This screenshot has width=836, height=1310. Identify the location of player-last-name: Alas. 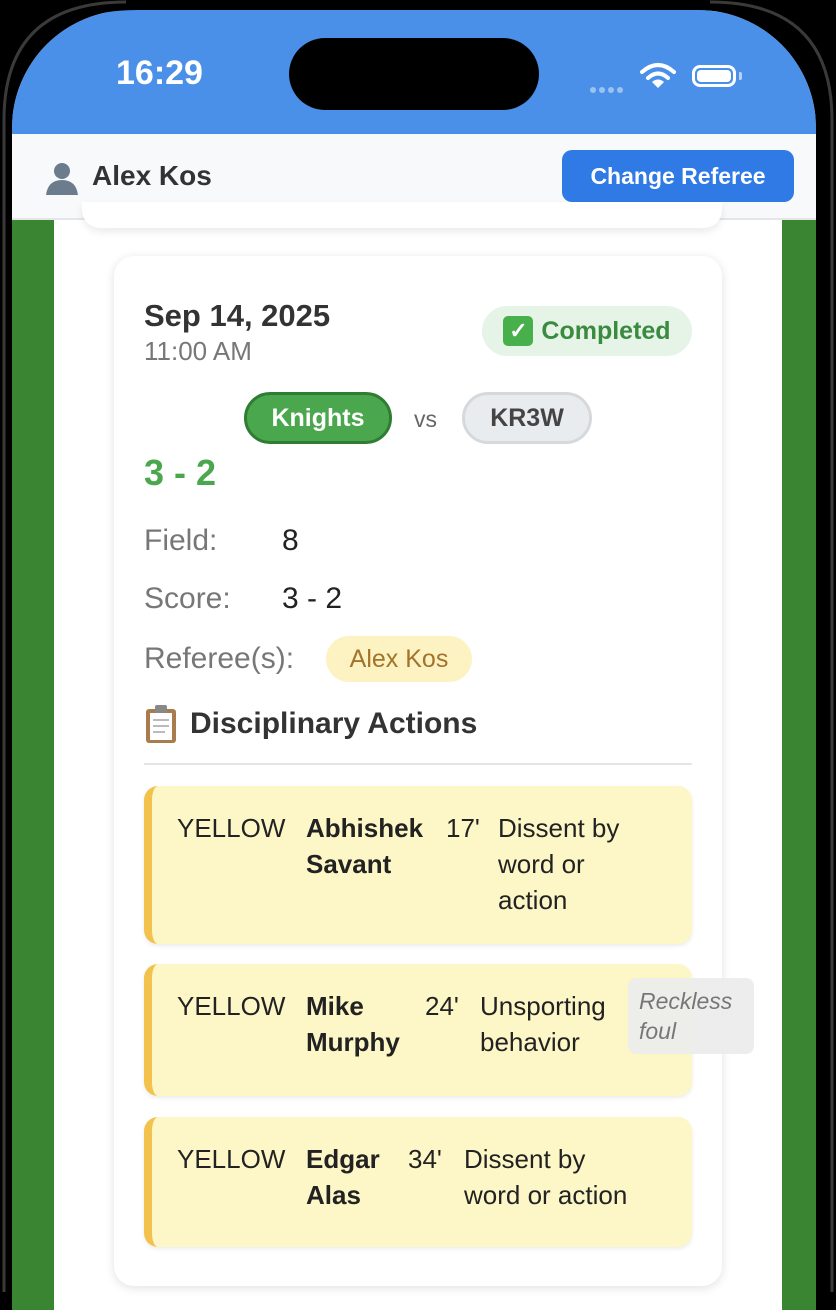
(333, 1195).